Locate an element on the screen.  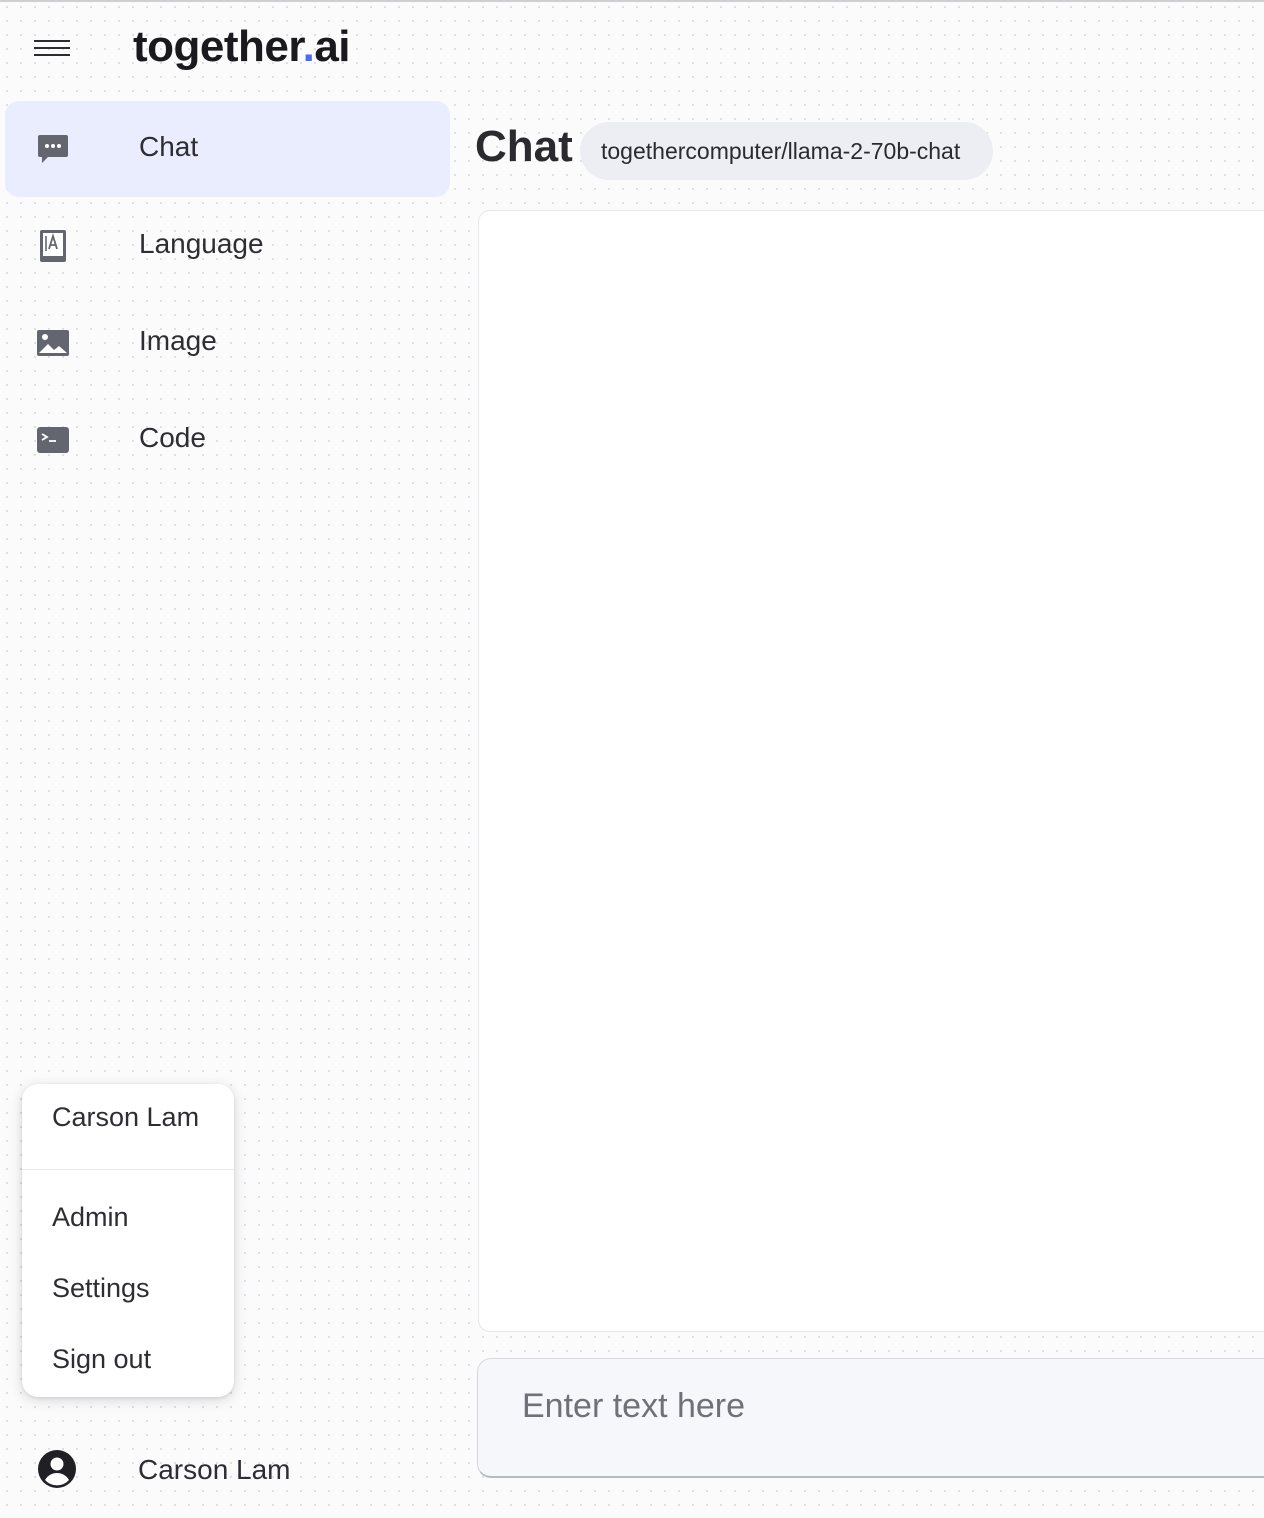
account-circle-icon is located at coordinates (57, 1469).